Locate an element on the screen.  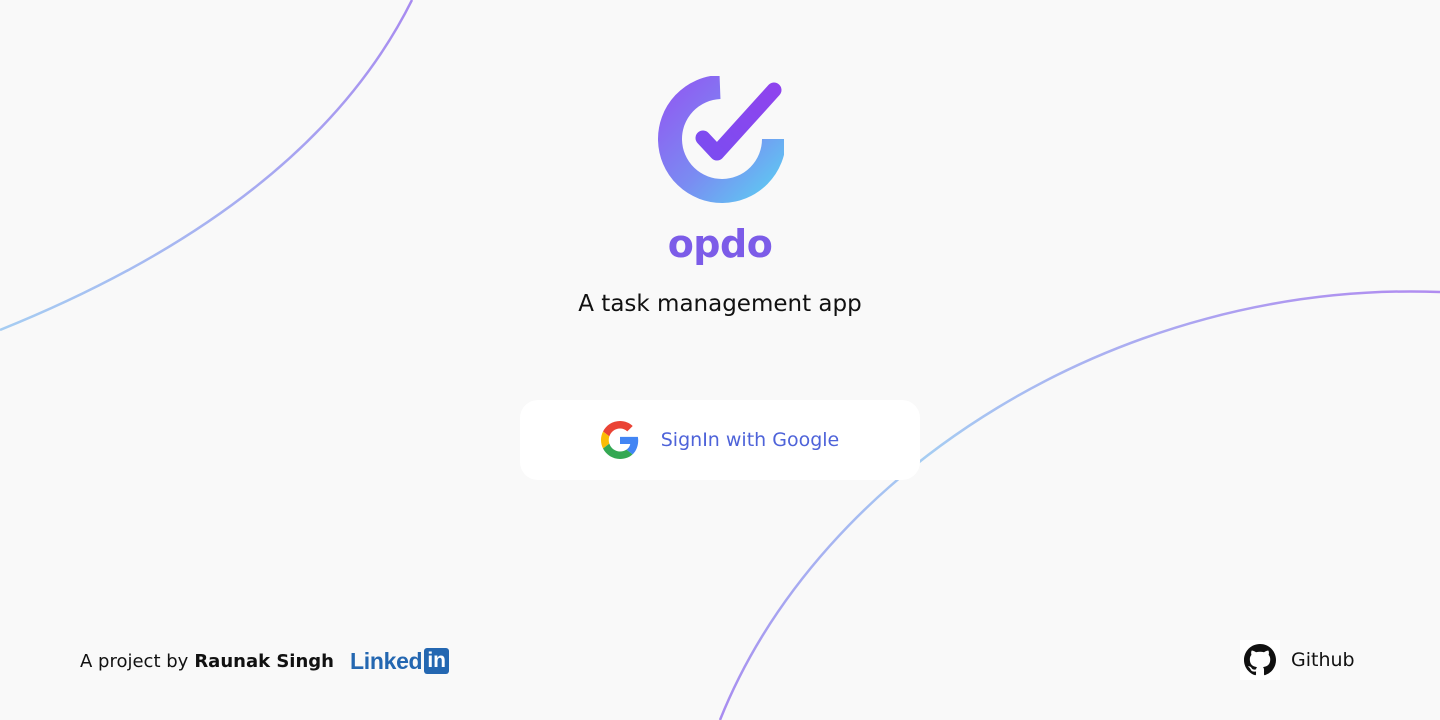
signin-with-google-button: SignIn with Google is located at coordinates (720, 440).